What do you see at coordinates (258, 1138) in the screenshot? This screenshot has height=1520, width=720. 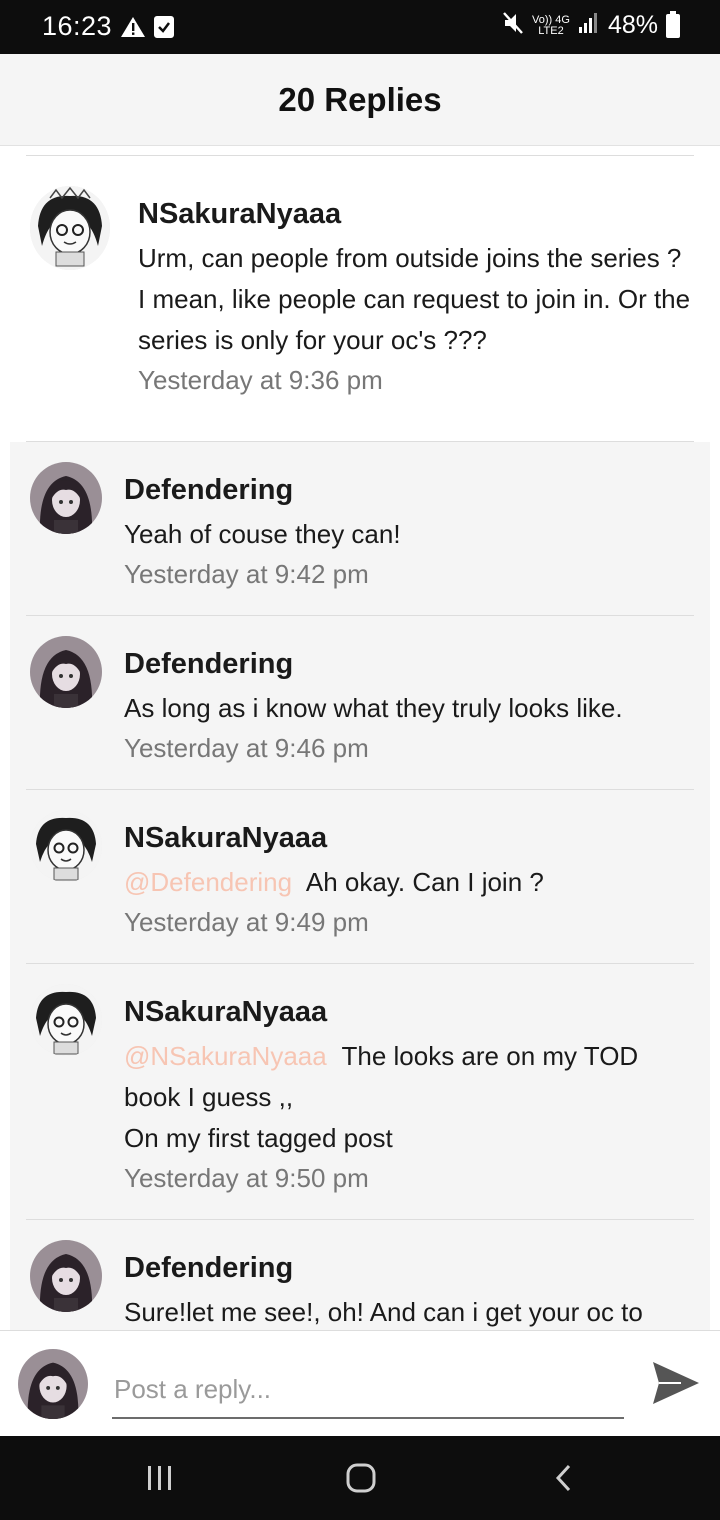 I see `reply-text-line2: On my first tagged post` at bounding box center [258, 1138].